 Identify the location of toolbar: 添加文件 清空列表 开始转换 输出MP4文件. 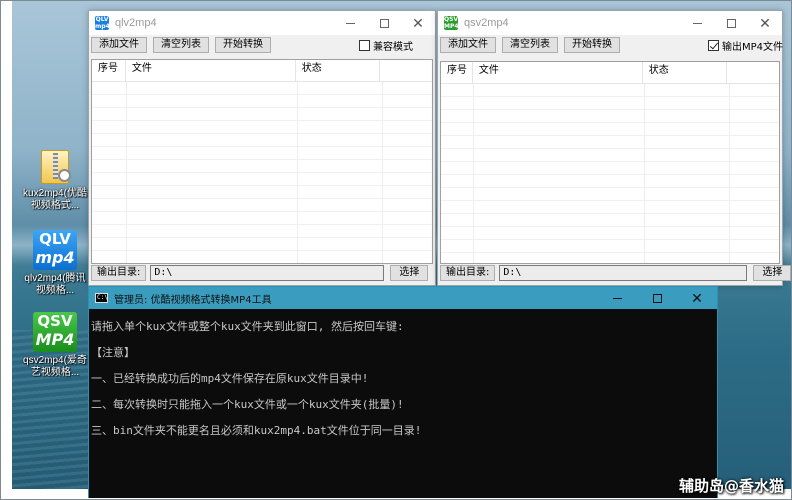
(610, 45).